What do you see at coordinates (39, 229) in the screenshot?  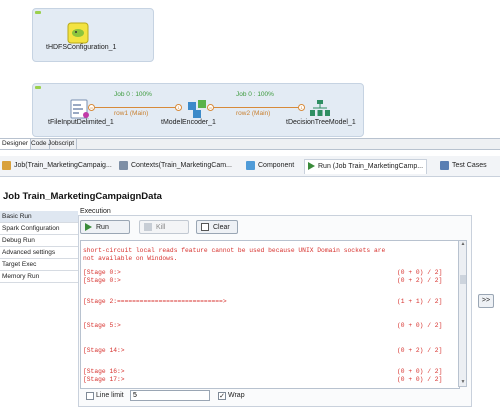 I see `nav-item-spark-configuration: Spark Configuration` at bounding box center [39, 229].